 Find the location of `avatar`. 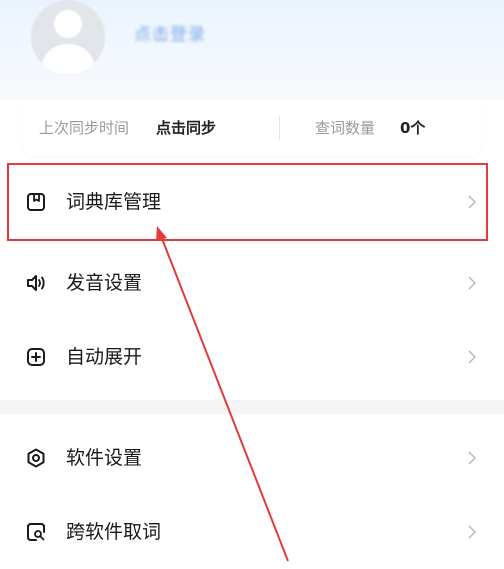

avatar is located at coordinates (68, 37).